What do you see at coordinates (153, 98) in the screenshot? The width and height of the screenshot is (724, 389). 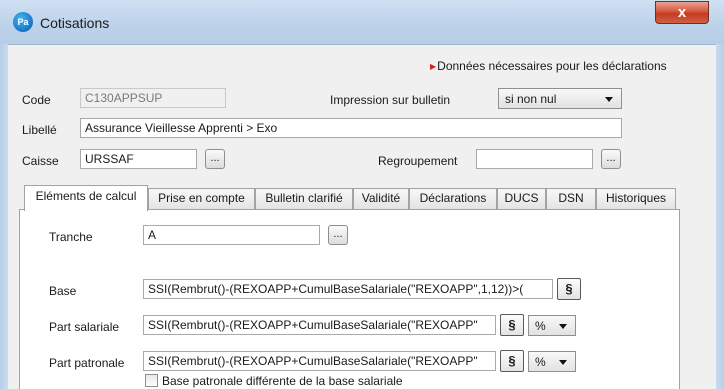 I see `code-field: C130APPSUP` at bounding box center [153, 98].